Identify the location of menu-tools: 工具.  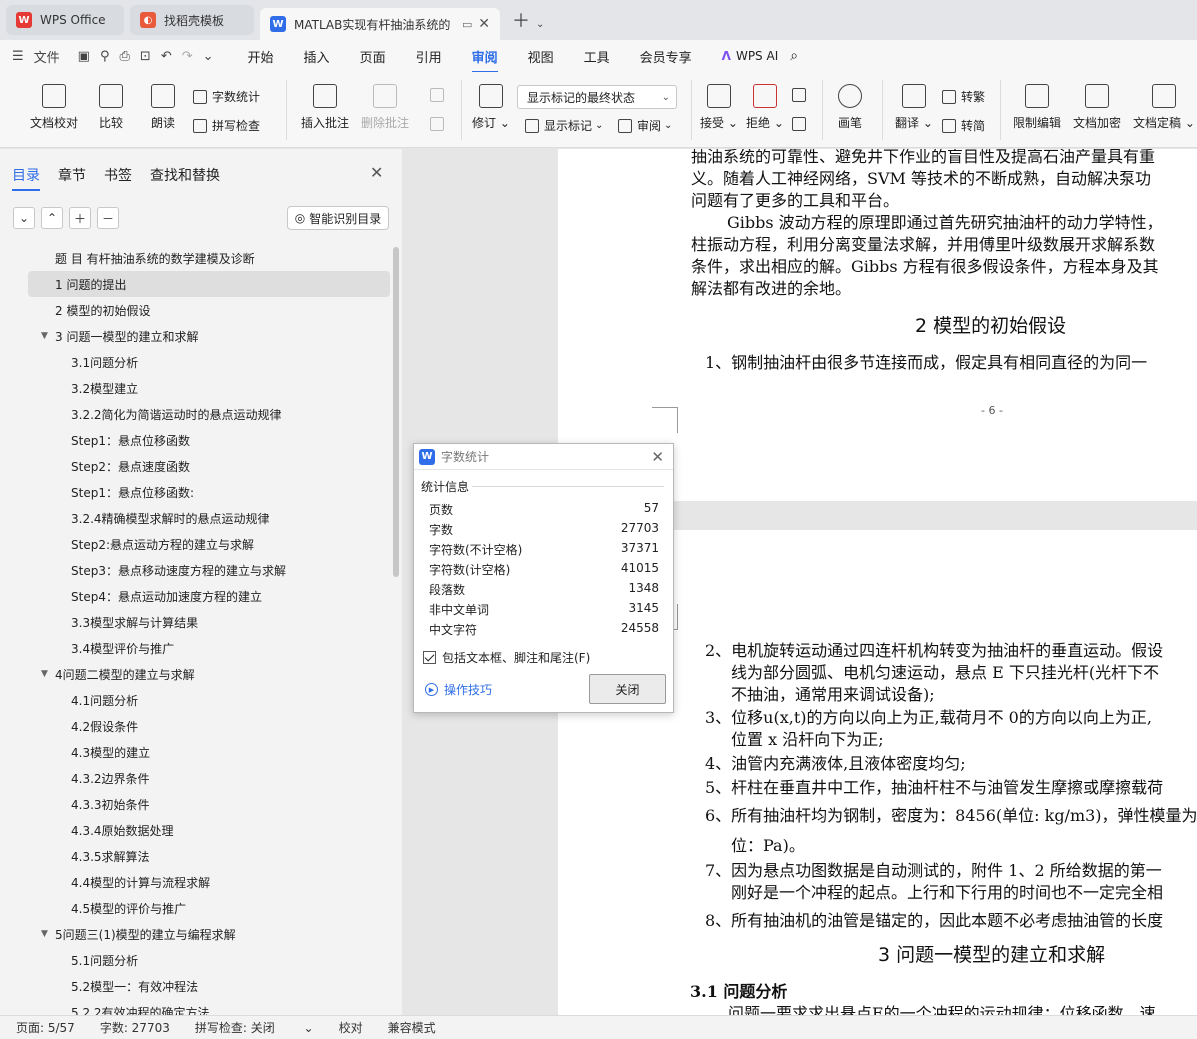
(597, 56).